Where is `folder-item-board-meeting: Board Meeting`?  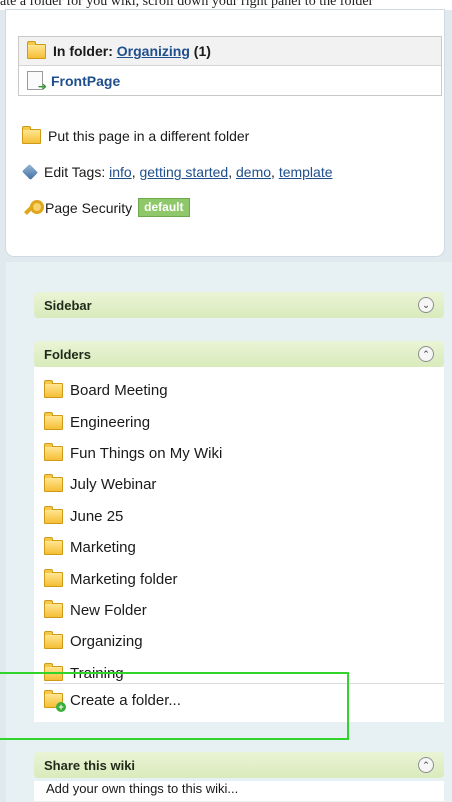 folder-item-board-meeting: Board Meeting is located at coordinates (133, 390).